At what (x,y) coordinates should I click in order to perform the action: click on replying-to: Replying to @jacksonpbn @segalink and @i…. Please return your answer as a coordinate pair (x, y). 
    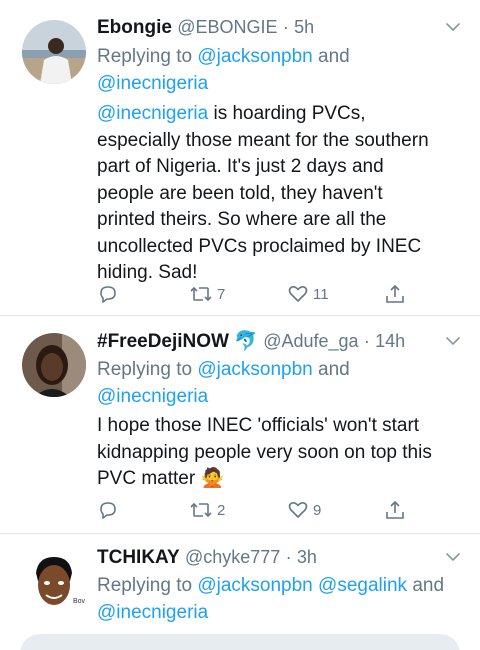
    Looking at the image, I should click on (278, 599).